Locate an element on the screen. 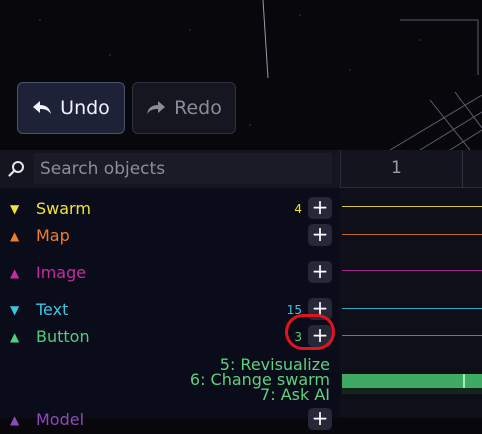 This screenshot has height=434, width=482. object-count: 4 is located at coordinates (298, 209).